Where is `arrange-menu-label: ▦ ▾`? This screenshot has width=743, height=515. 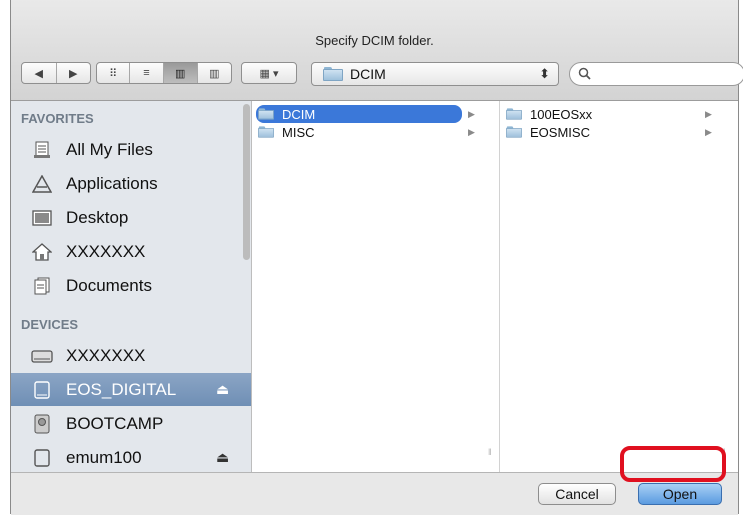 arrange-menu-label: ▦ ▾ is located at coordinates (269, 73).